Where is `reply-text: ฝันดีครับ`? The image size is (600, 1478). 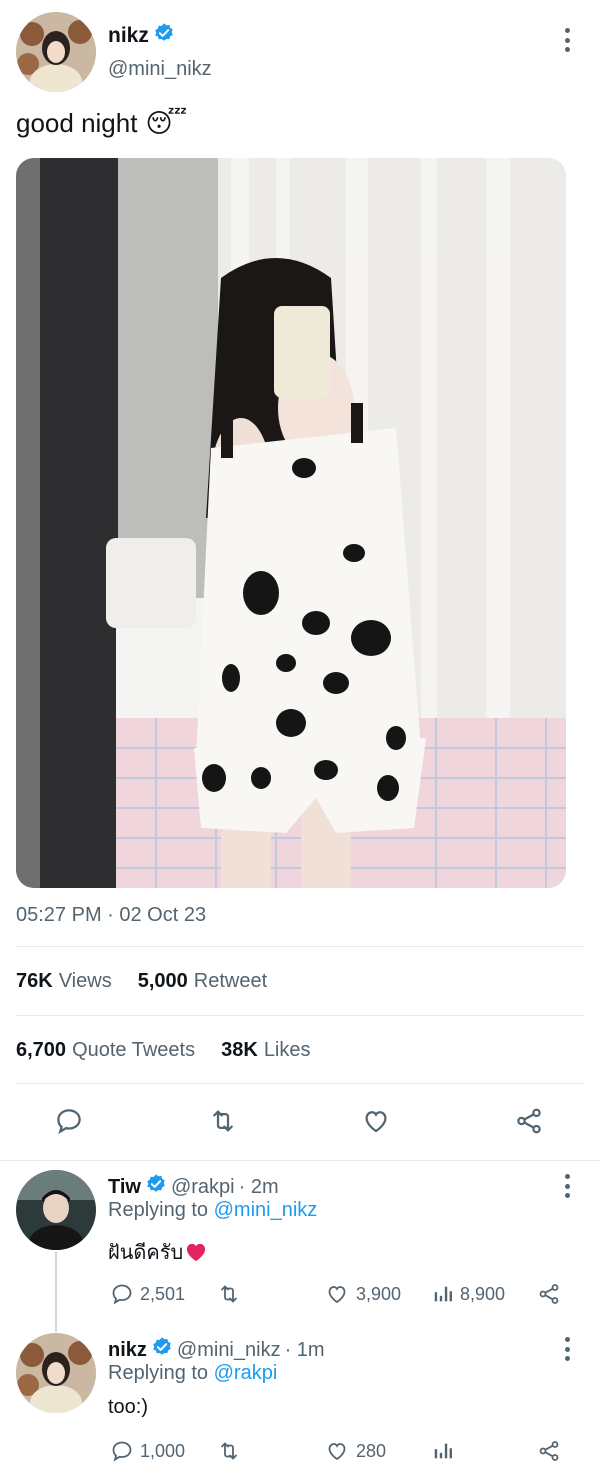
reply-text: ฝันดีครับ is located at coordinates (157, 1252).